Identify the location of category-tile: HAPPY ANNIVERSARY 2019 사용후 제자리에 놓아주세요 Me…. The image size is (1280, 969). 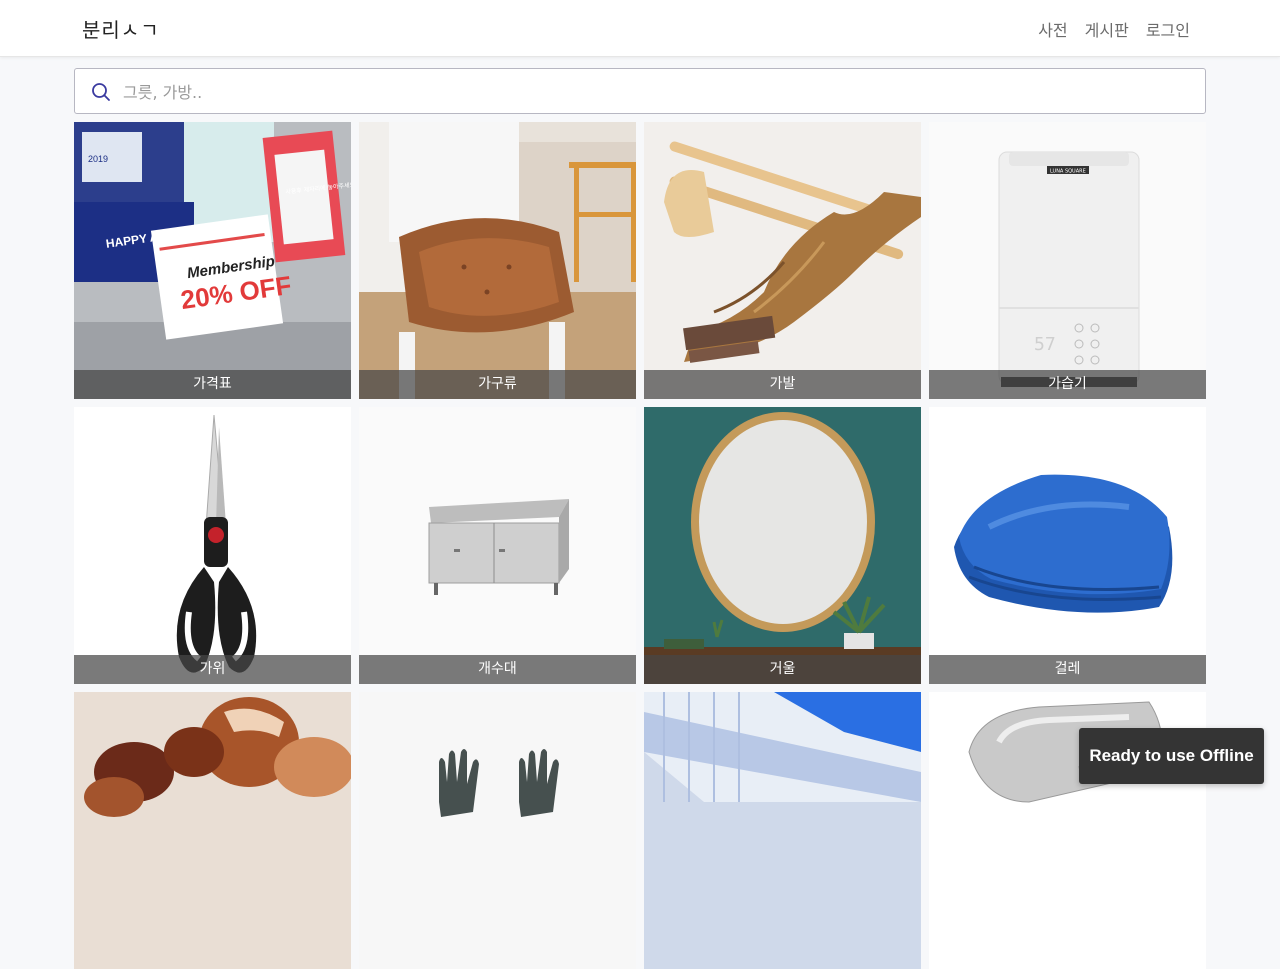
(212, 260).